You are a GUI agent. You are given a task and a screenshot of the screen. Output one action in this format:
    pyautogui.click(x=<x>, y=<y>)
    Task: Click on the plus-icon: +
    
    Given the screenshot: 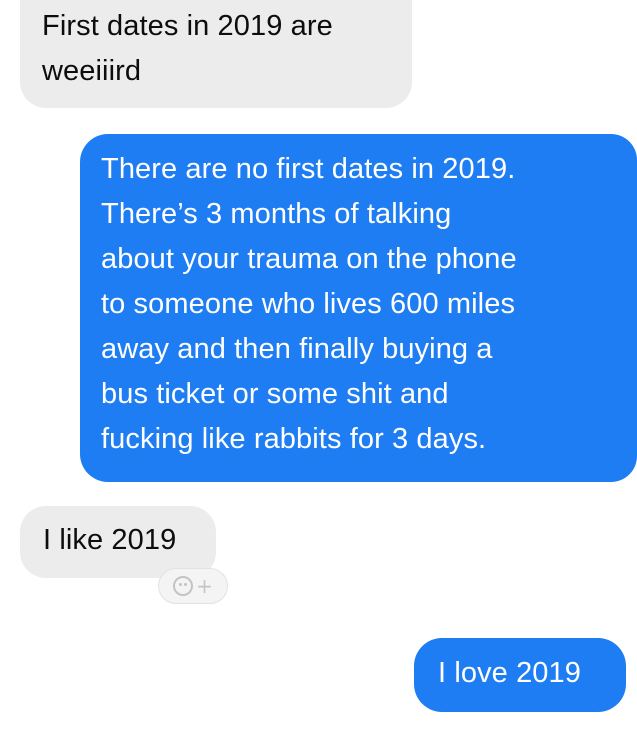 What is the action you would take?
    pyautogui.click(x=204, y=586)
    